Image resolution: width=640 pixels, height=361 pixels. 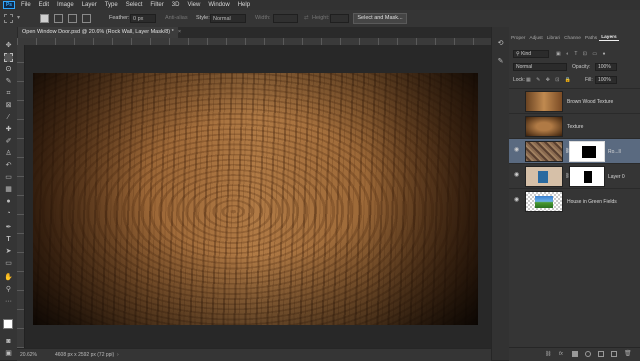 I want to click on layer-row: ◉ House in Green Fields, so click(x=574, y=200).